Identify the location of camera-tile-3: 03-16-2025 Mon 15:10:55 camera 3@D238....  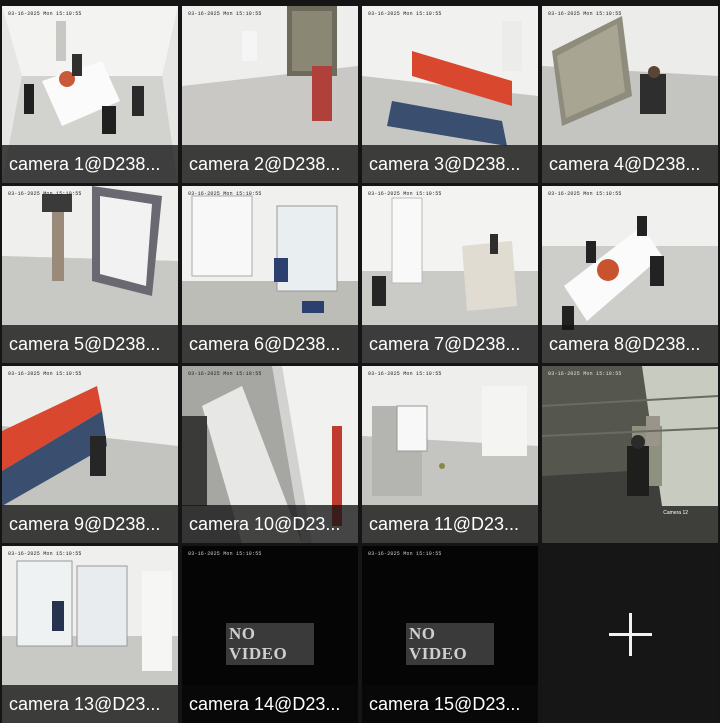
(450, 94).